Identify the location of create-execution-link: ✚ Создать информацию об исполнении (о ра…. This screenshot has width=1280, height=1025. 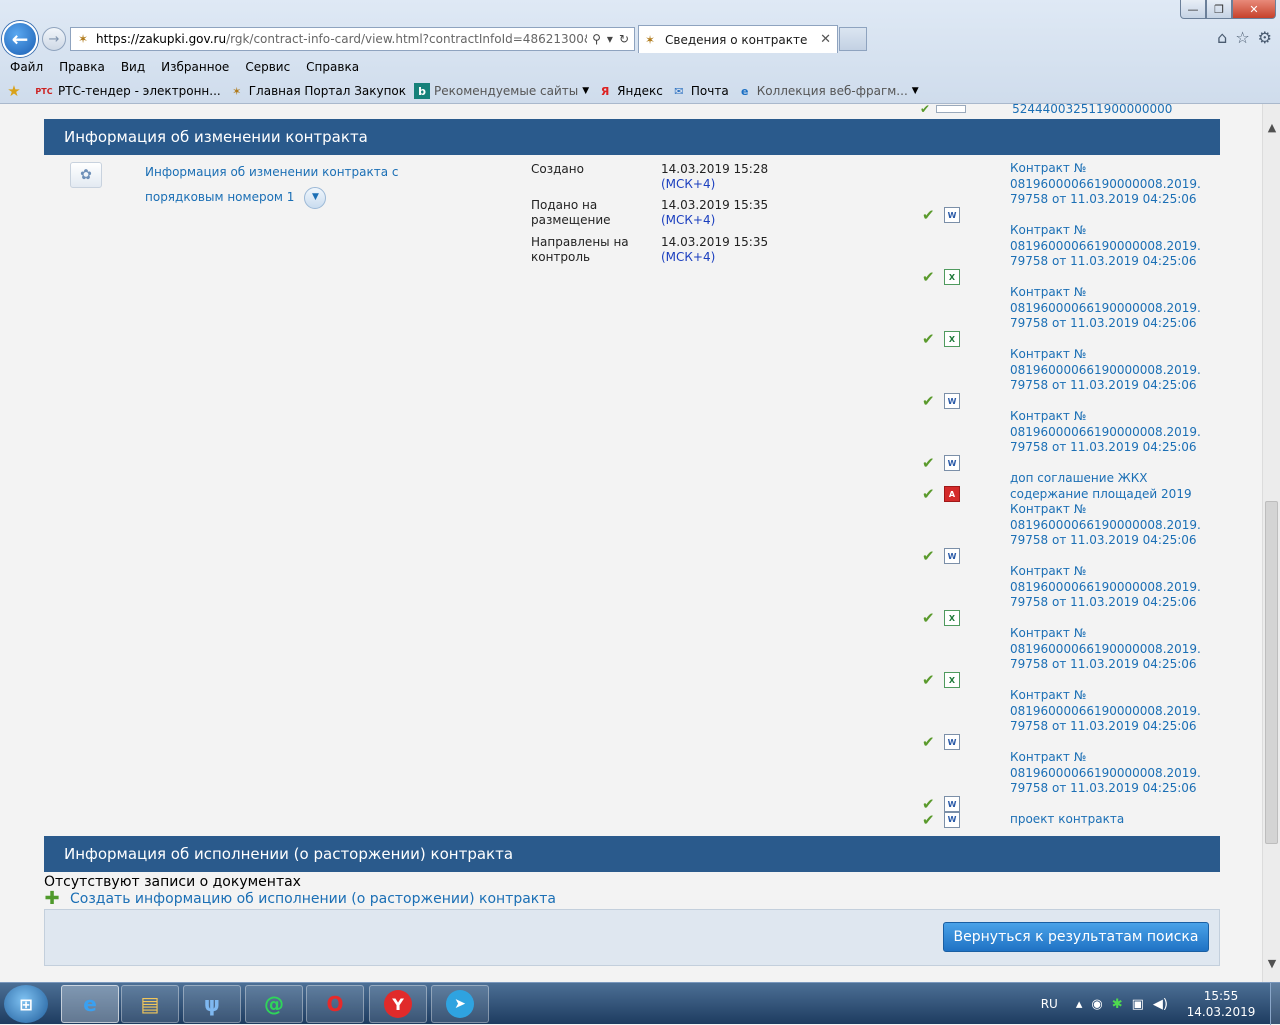
(300, 898).